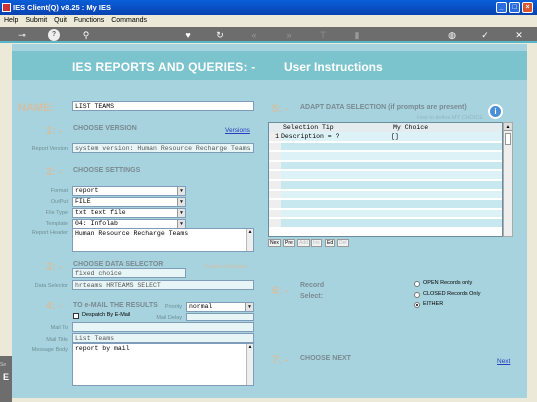 The height and width of the screenshot is (402, 537). What do you see at coordinates (164, 67) in the screenshot?
I see `page-title: IES REPORTS AND QUERIES: -` at bounding box center [164, 67].